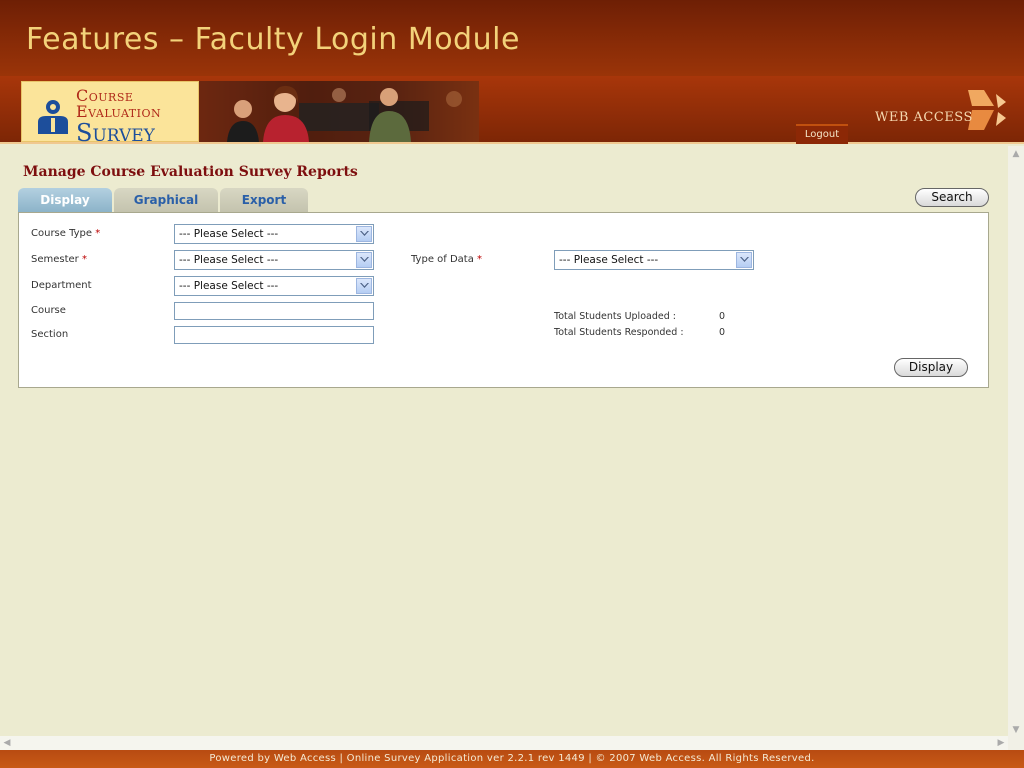 The width and height of the screenshot is (1024, 768). I want to click on slide-title-bar: Features – Faculty Login Module, so click(512, 38).